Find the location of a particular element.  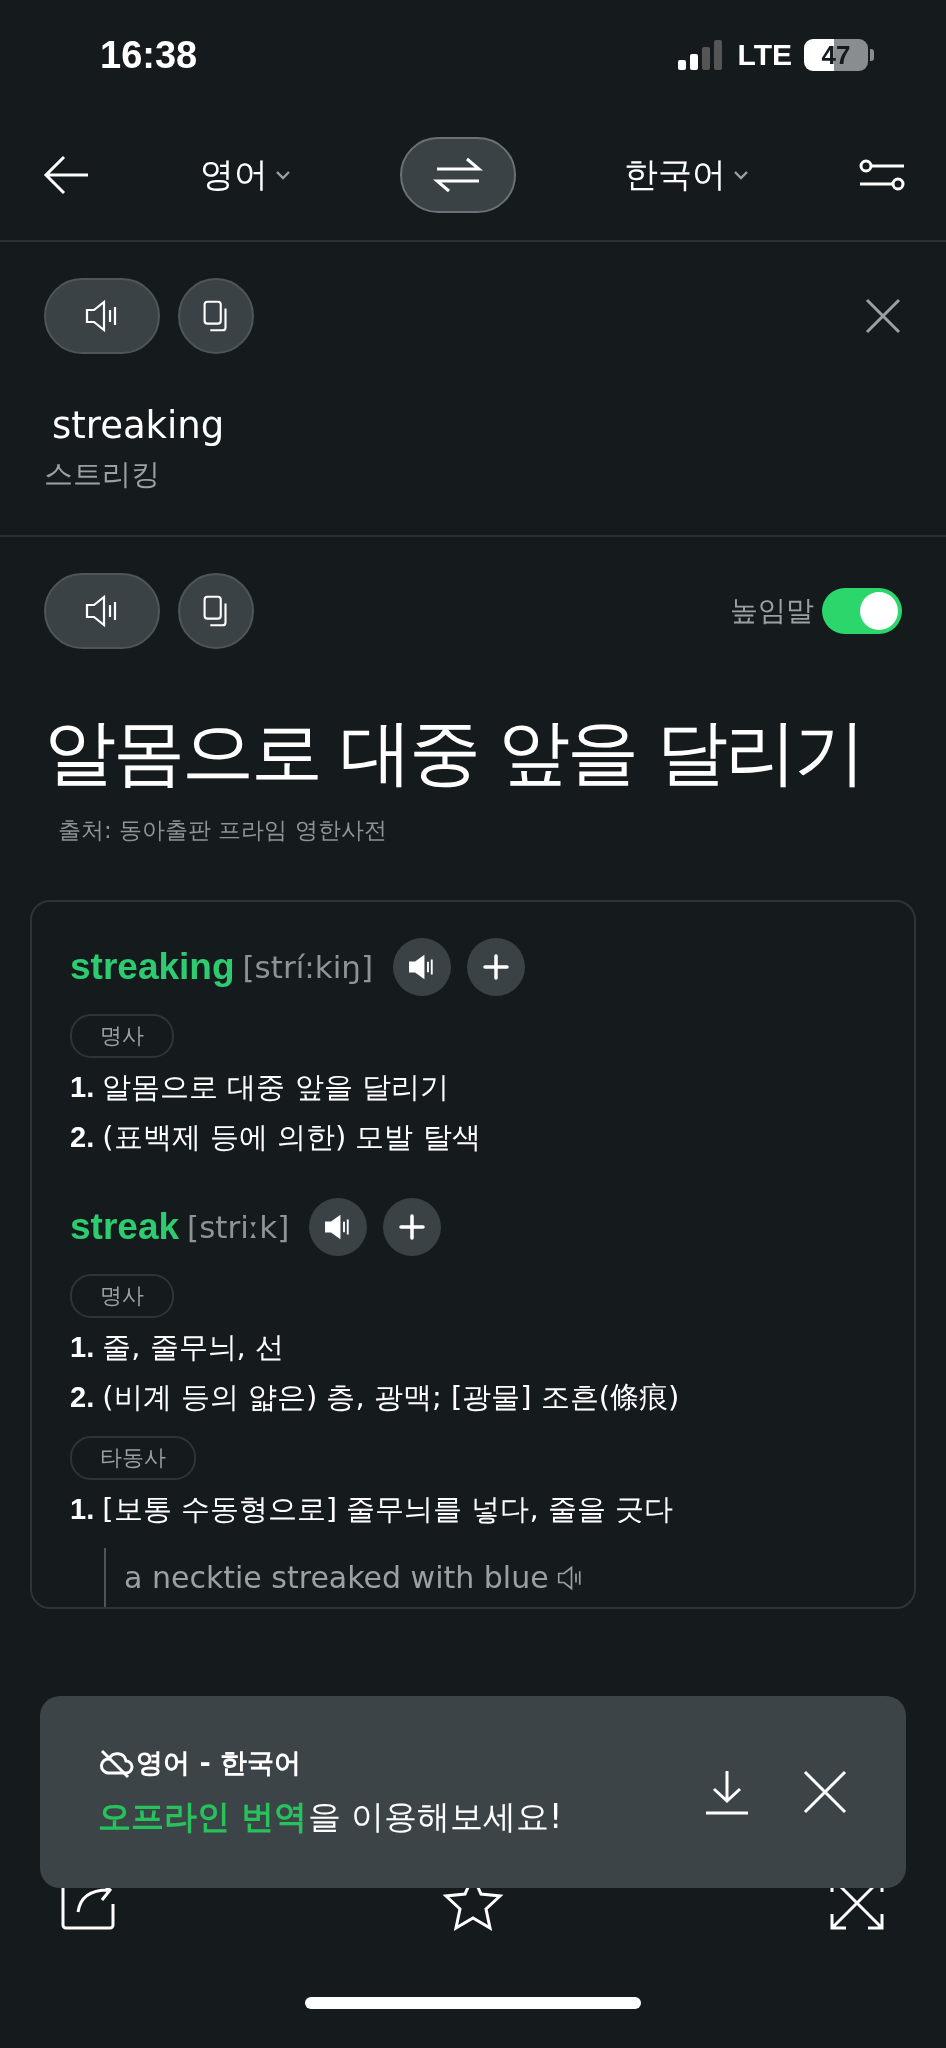

close-button is located at coordinates (883, 316).